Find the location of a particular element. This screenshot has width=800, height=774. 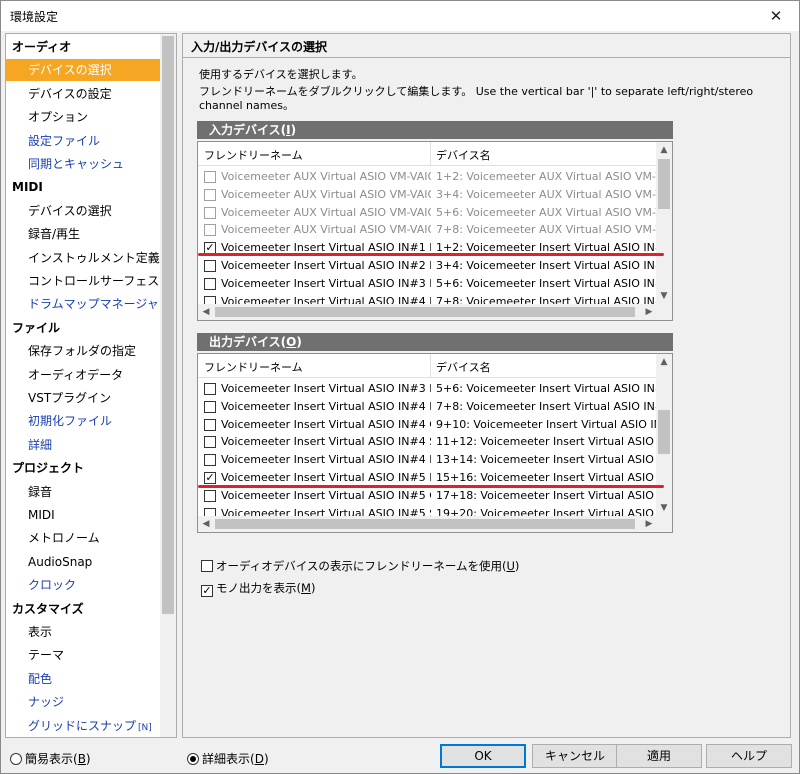

device-friendly-name: Voicemeeter AUX Virtual ASIO VM-VAIO 3 is located at coordinates (326, 194).